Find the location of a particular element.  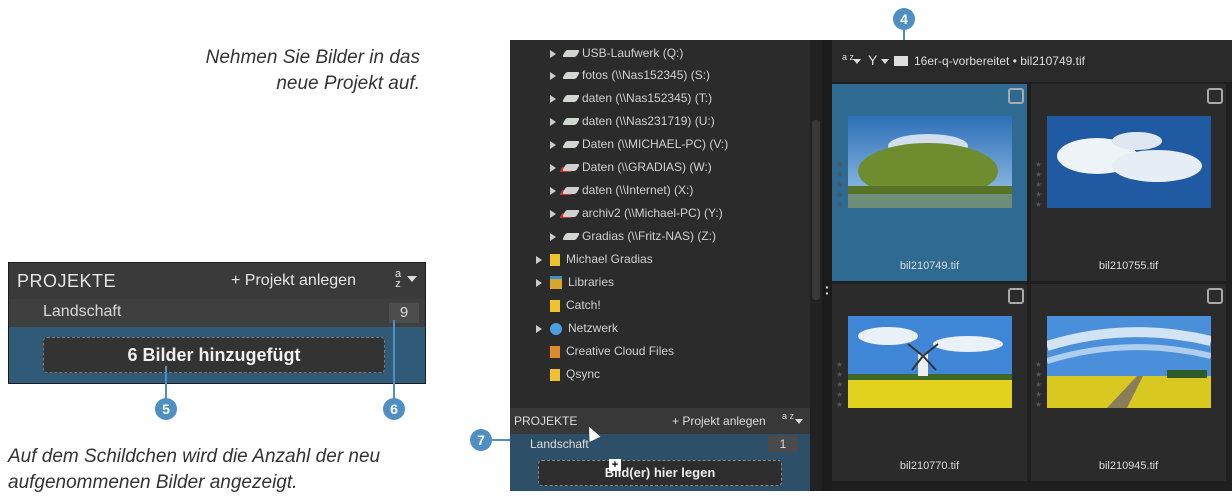

tree-item-label: Catch! is located at coordinates (583, 305).